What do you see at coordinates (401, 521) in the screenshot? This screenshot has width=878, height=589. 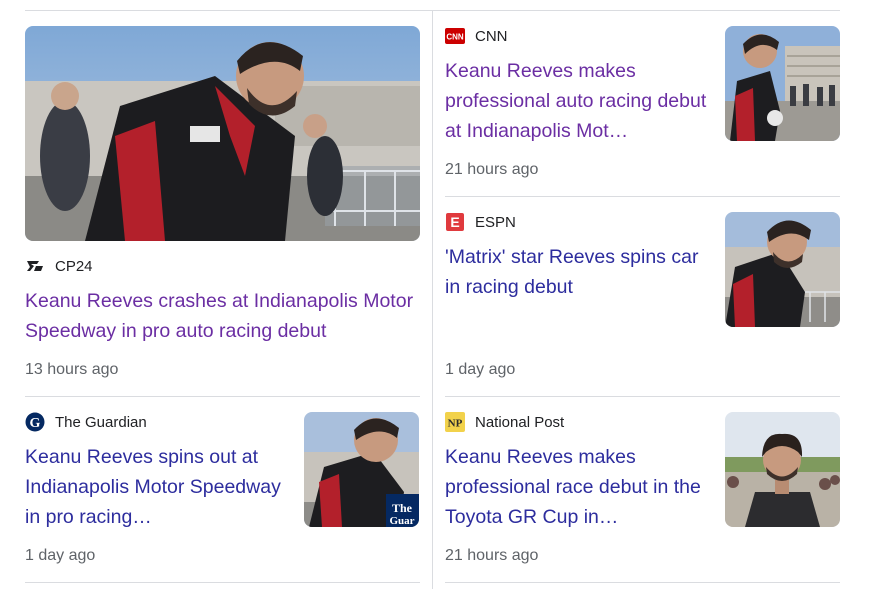 I see `svg-text: Guar` at bounding box center [401, 521].